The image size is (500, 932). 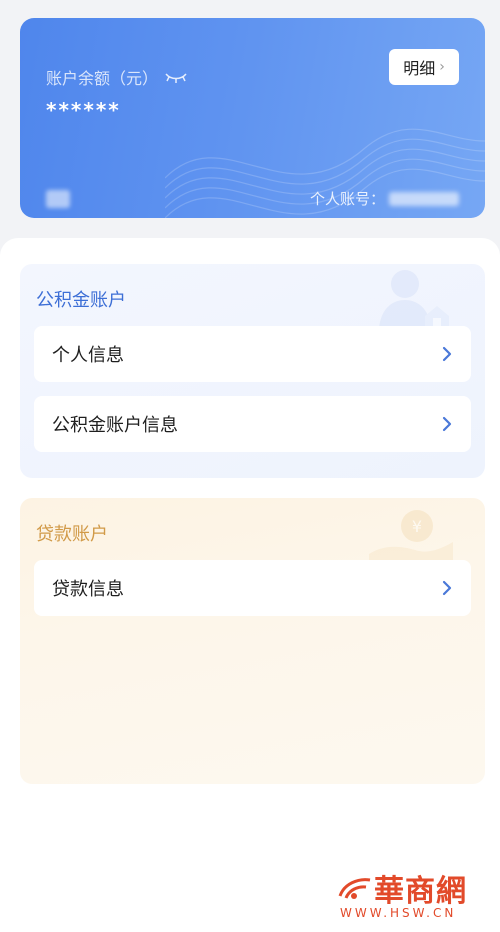 I want to click on account-number: 个人账号：, so click(x=384, y=198).